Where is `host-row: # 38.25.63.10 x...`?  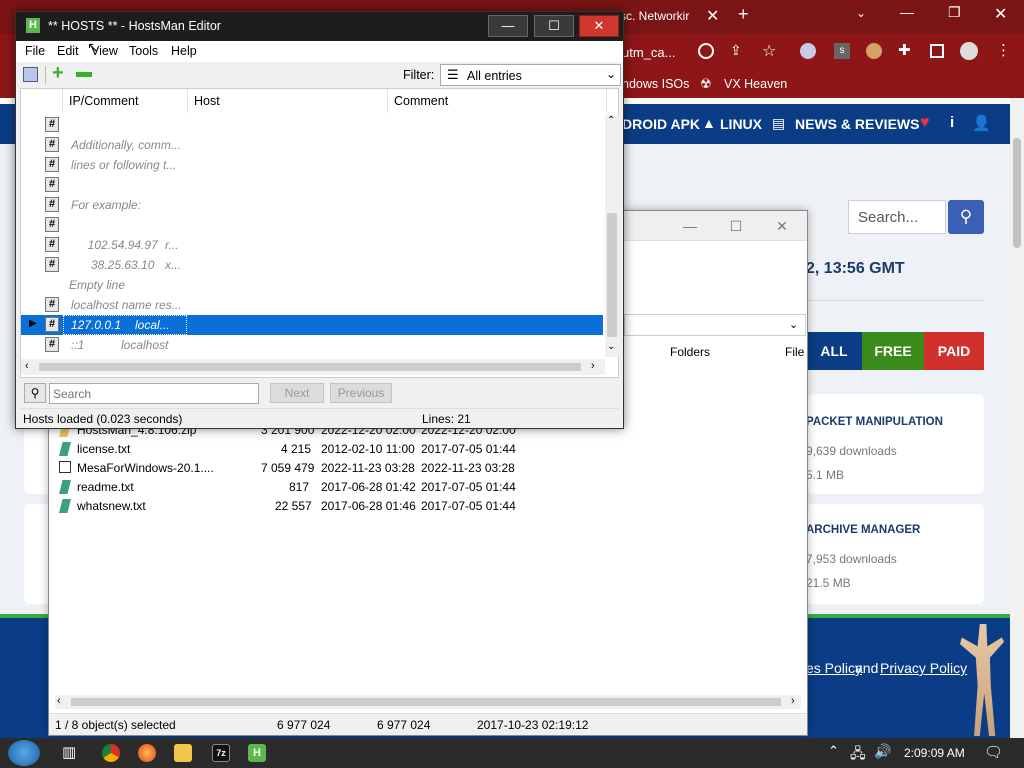
host-row: # 38.25.63.10 x... is located at coordinates (312, 265).